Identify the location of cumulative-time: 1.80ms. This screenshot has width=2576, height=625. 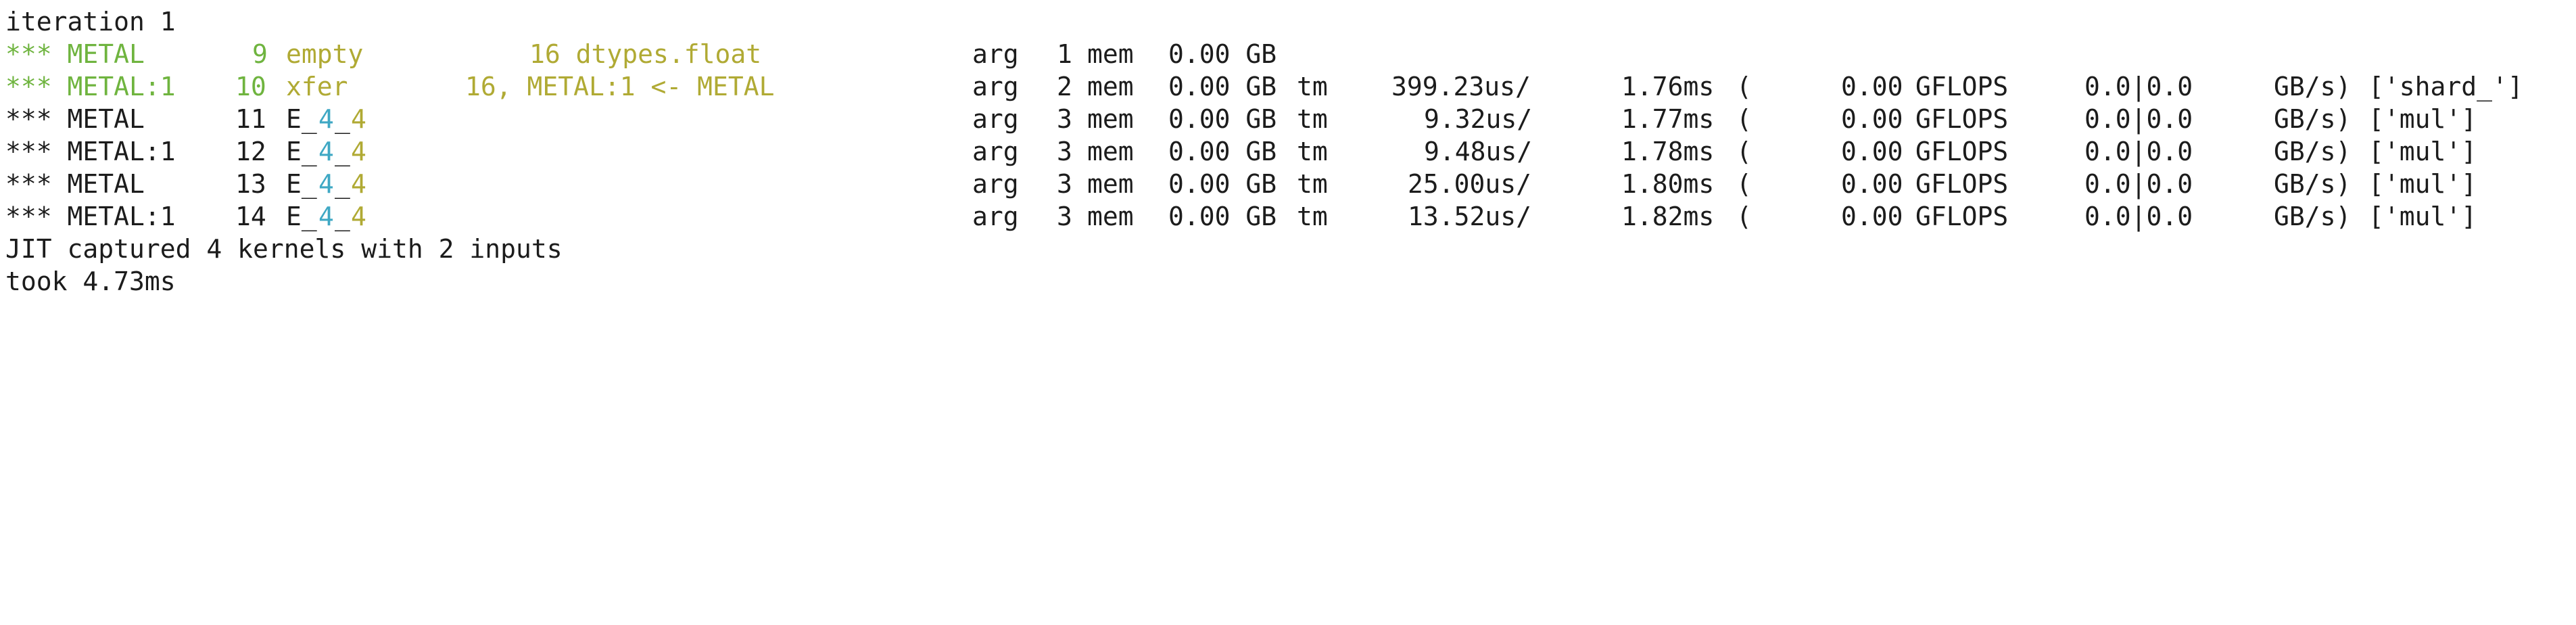
(1668, 184).